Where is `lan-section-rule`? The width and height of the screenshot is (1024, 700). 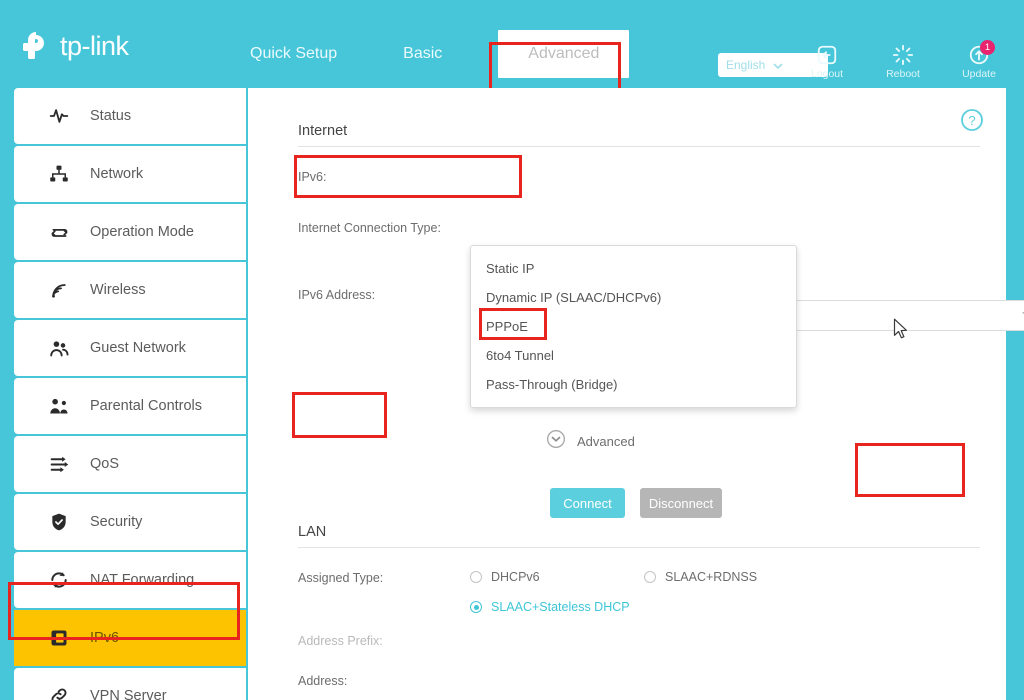 lan-section-rule is located at coordinates (639, 547).